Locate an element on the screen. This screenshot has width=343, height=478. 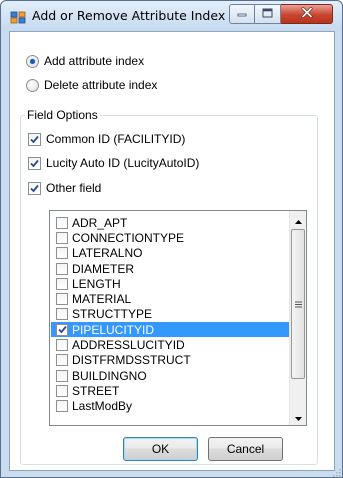
field-list-item-label: STRUCTTYPE is located at coordinates (112, 314).